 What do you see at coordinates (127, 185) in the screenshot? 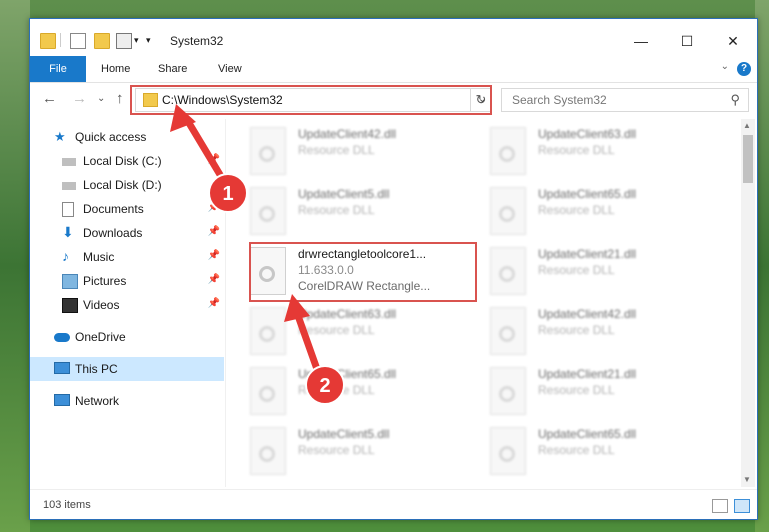
I see `sidebar-item-local-disk-d: Local Disk (D:)` at bounding box center [127, 185].